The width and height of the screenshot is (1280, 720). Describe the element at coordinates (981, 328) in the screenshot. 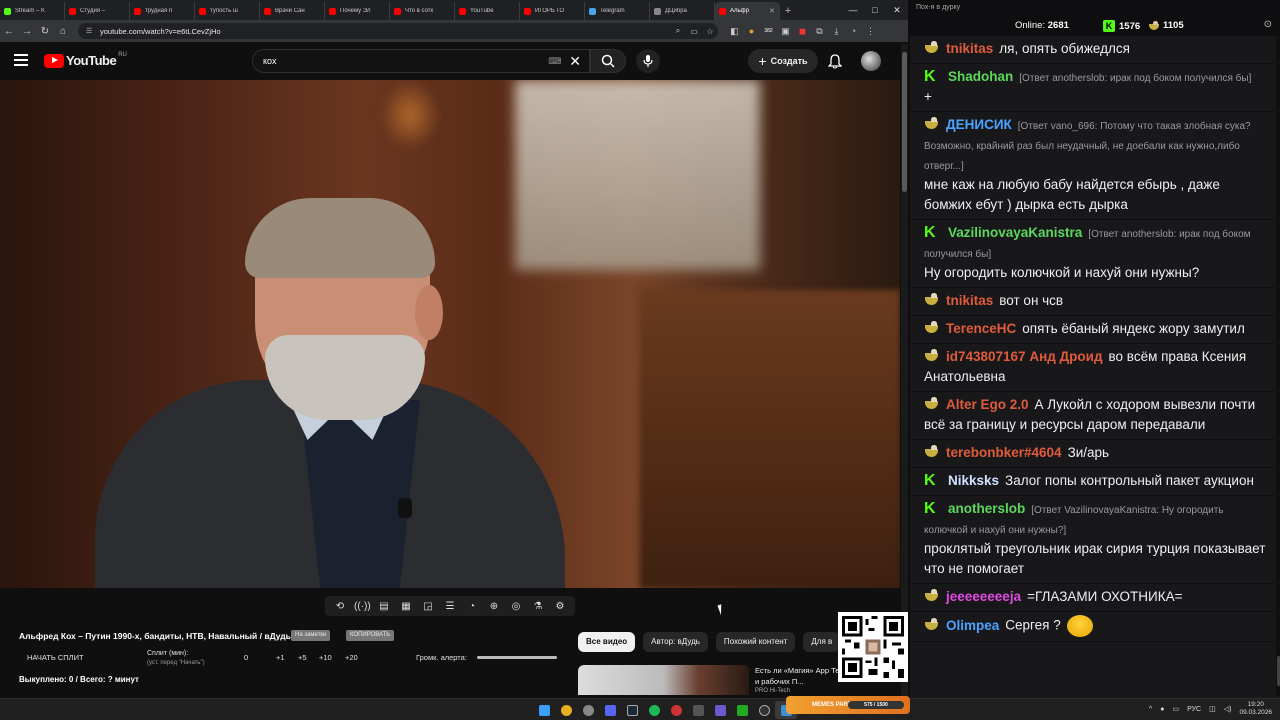

I see `chat-username: TerenceHC` at that location.